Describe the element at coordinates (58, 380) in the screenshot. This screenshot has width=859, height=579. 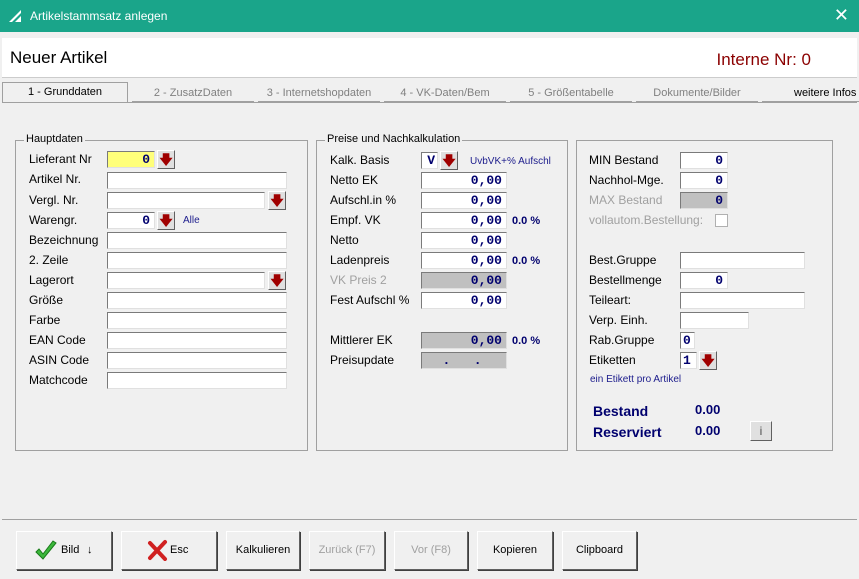
I see `matchcode-label: Matchcode` at that location.